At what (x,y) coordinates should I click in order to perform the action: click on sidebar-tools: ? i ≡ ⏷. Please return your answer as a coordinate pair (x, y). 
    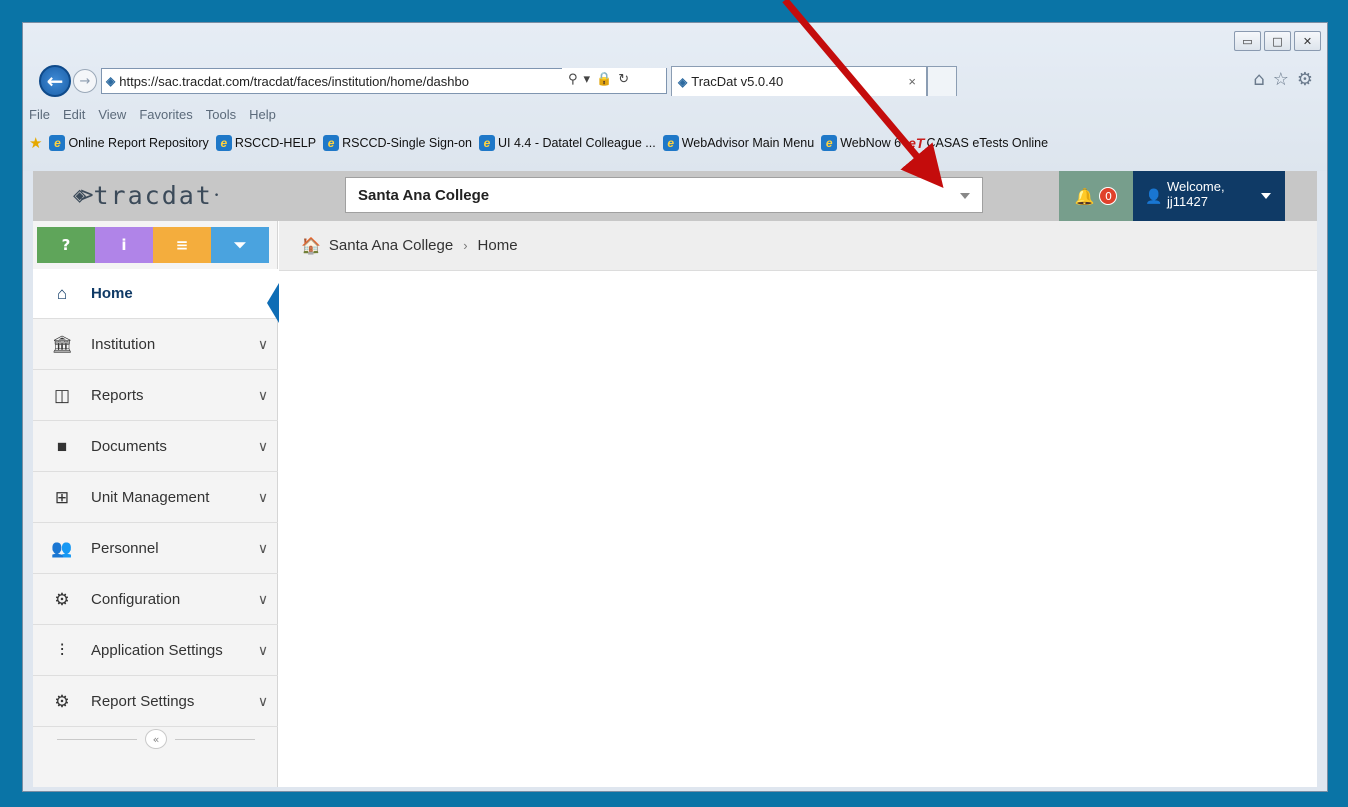
    Looking at the image, I should click on (153, 245).